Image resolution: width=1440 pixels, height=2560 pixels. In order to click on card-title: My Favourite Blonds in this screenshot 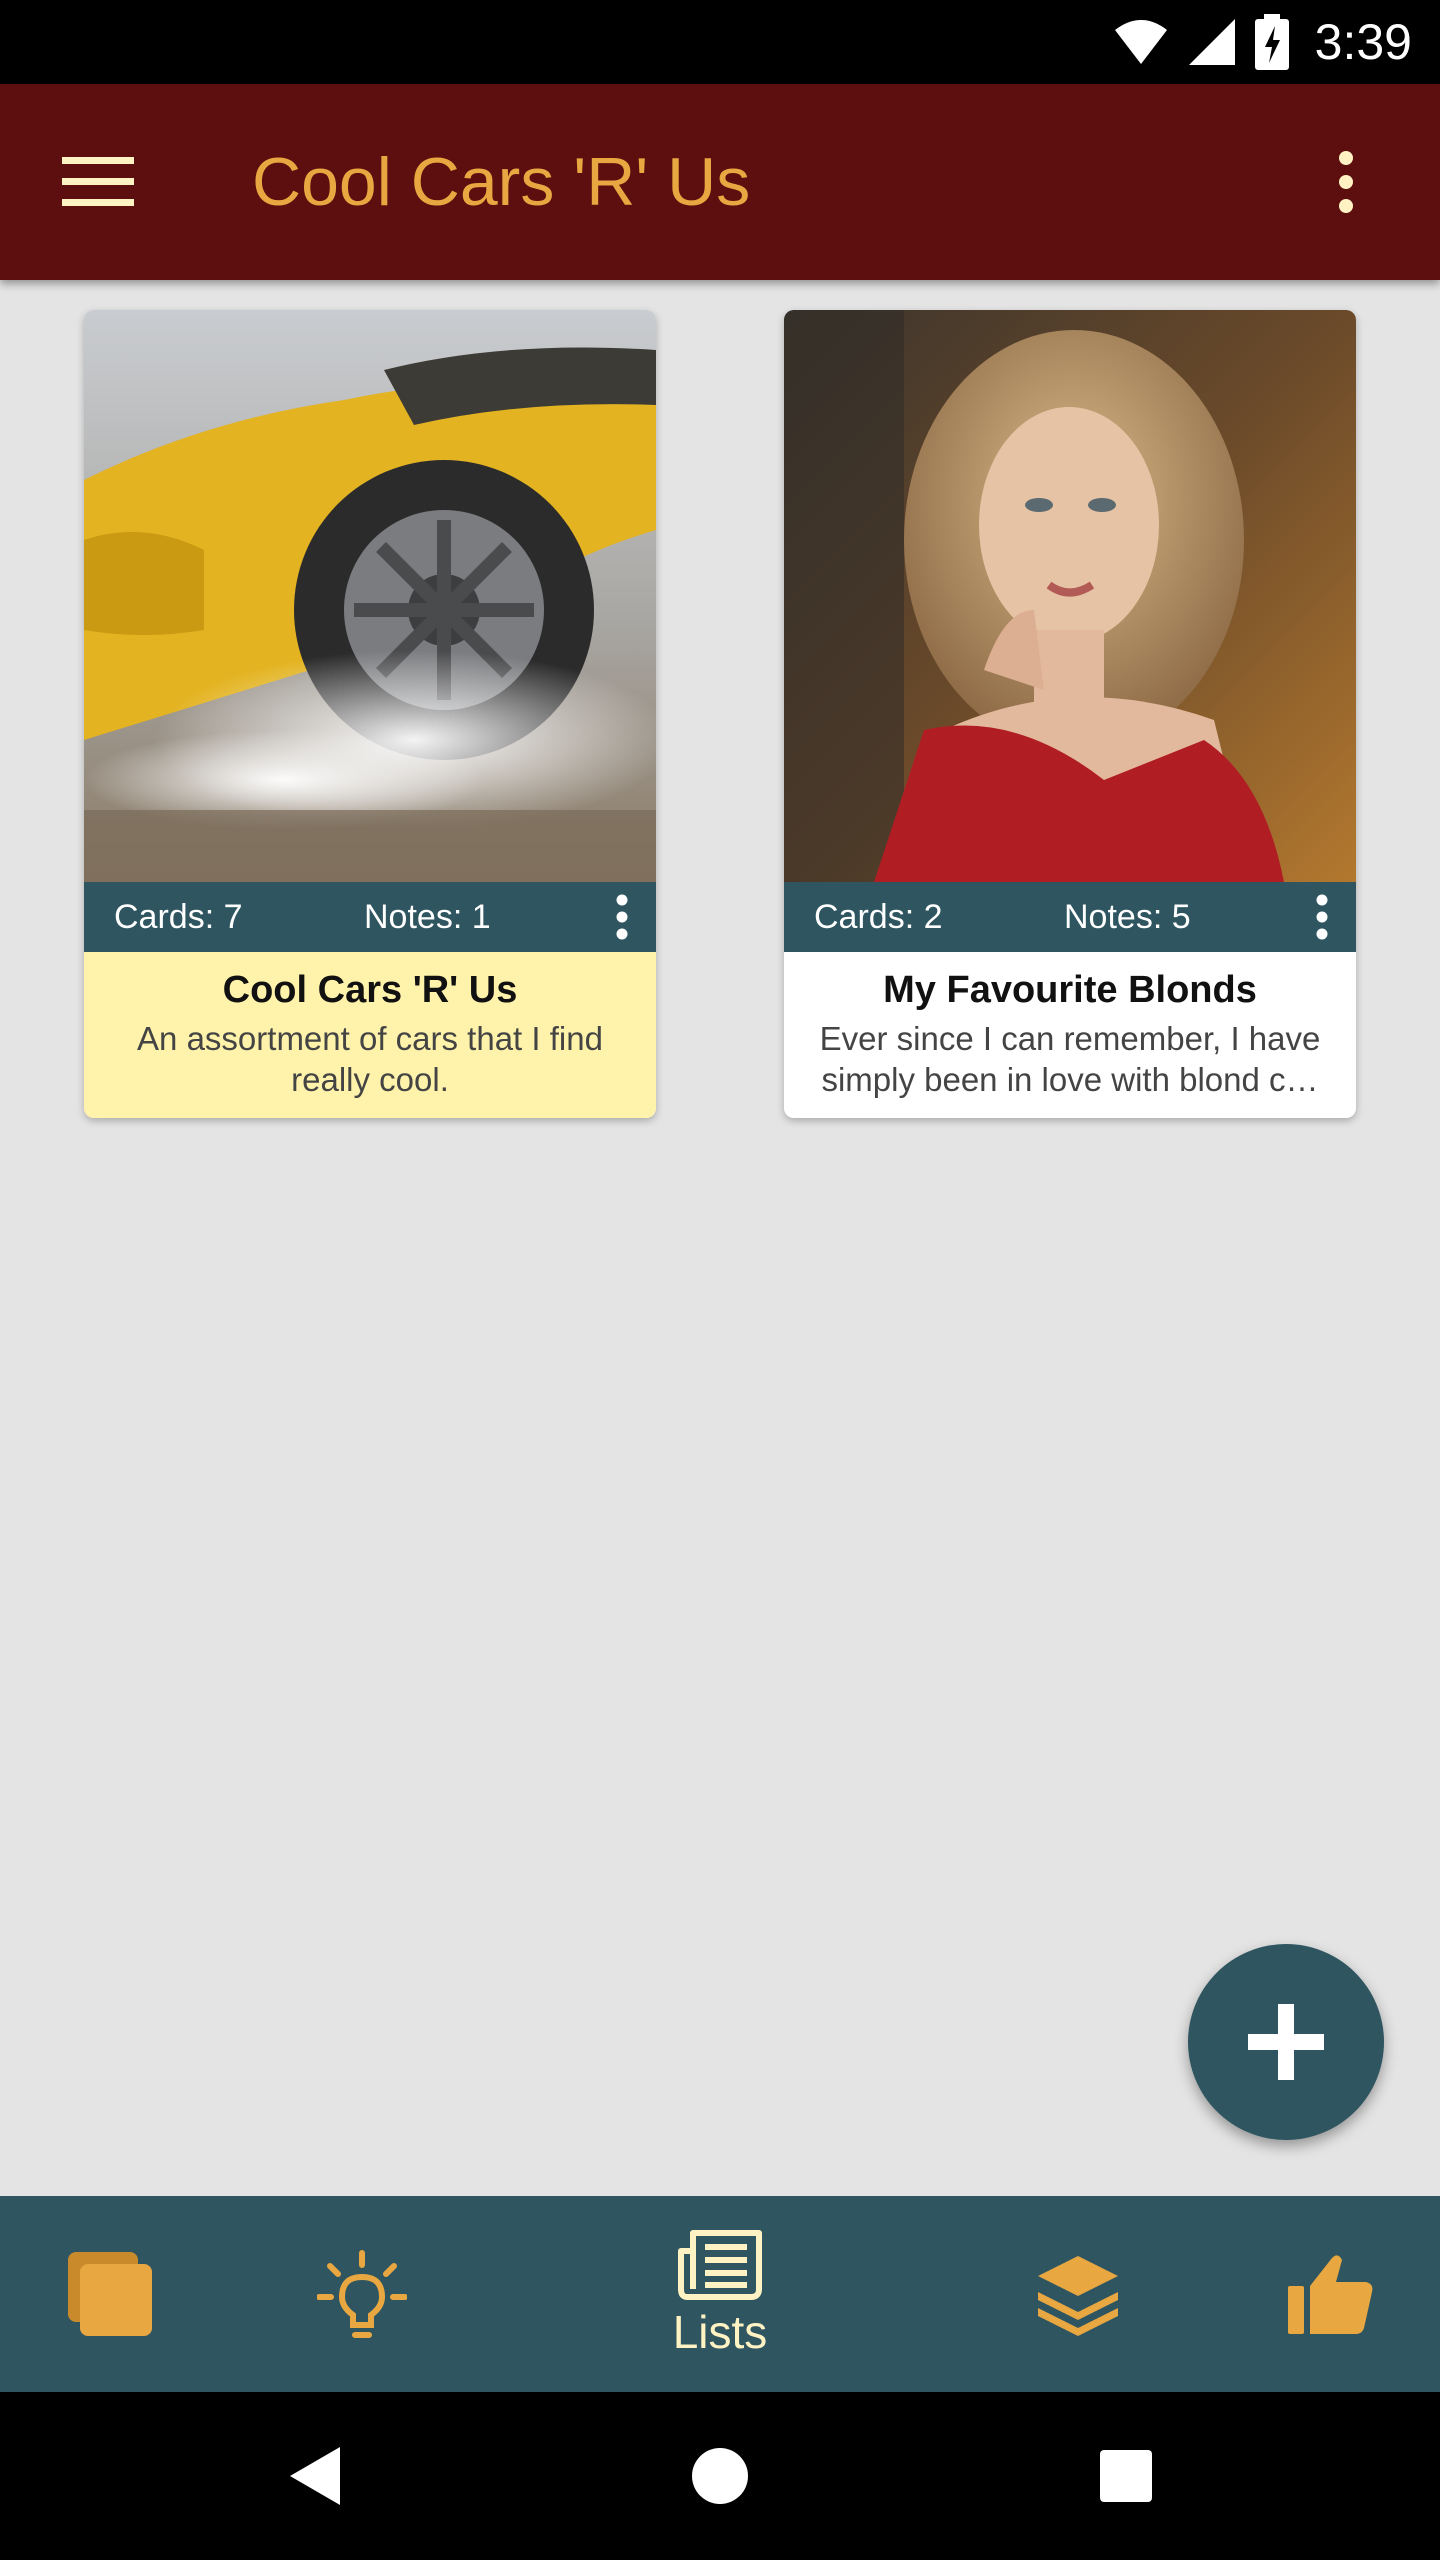, I will do `click(1070, 990)`.